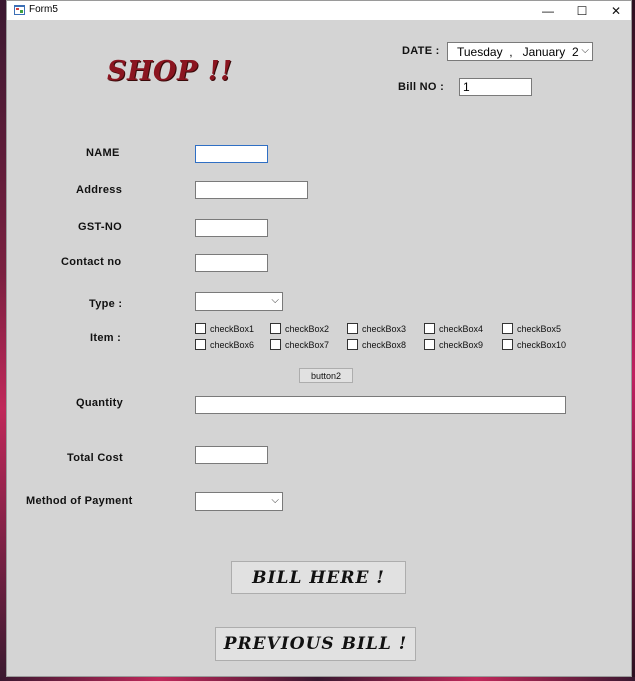 The image size is (635, 681). I want to click on checkbox-2: checkBox2, so click(299, 328).